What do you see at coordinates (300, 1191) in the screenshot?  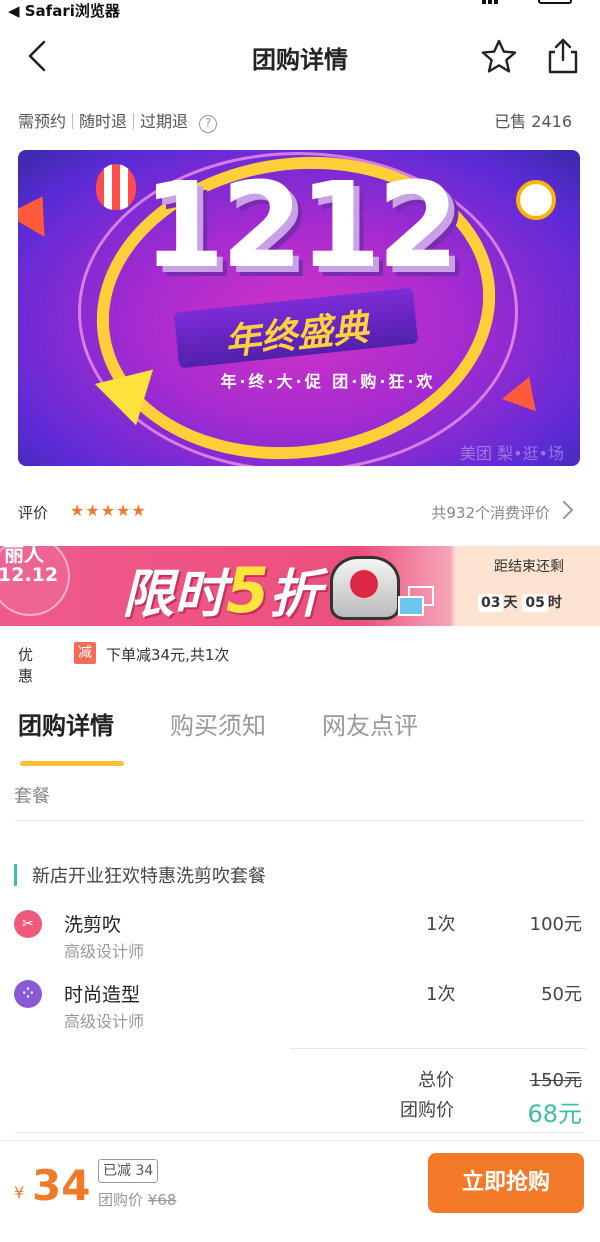 I see `purchase-footer: ¥ 34 已减 34 团购价 ¥68 立即抢购` at bounding box center [300, 1191].